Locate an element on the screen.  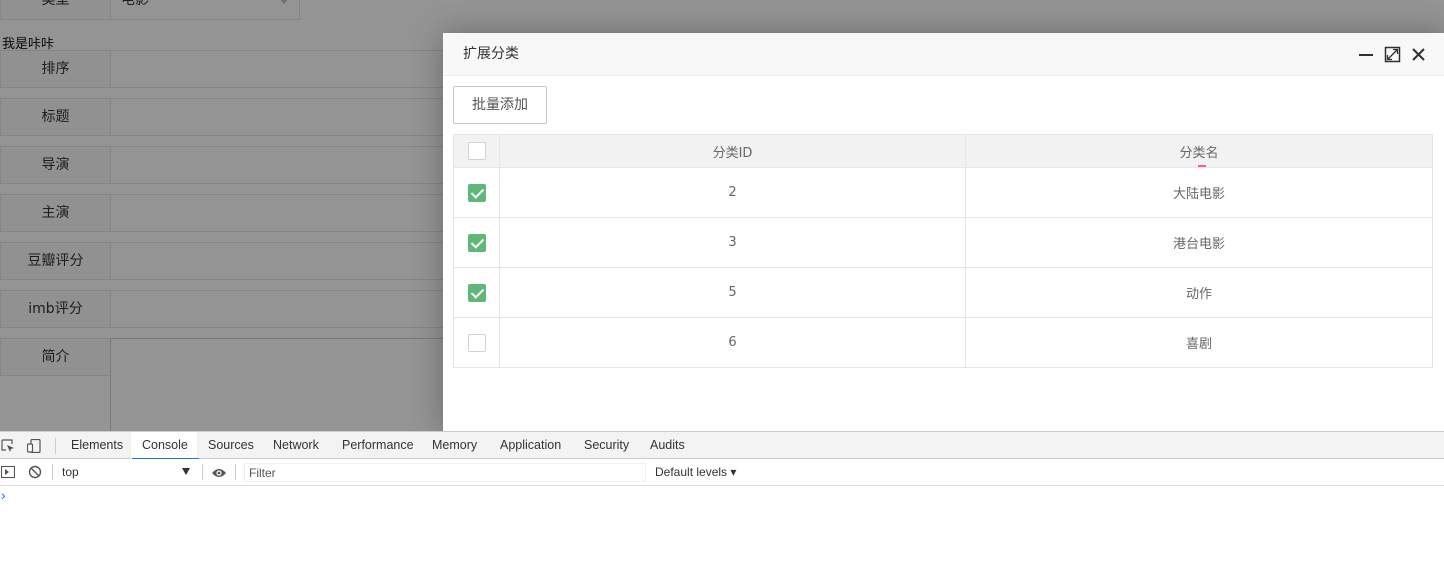
device-toolbar-icon is located at coordinates (33, 446).